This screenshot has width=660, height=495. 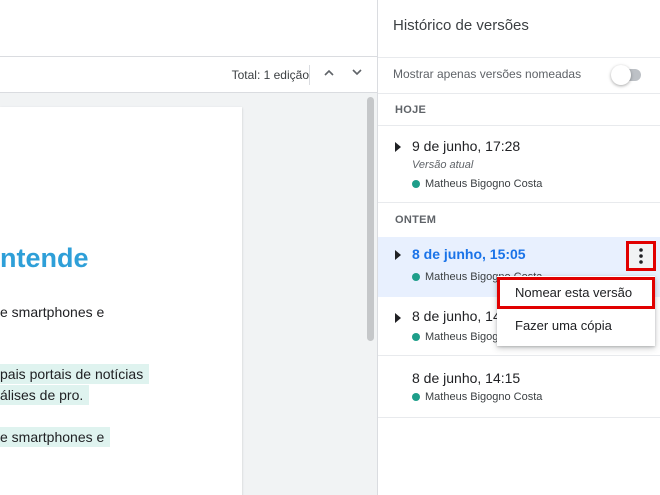 I want to click on section-header-today: HOJE, so click(x=411, y=110).